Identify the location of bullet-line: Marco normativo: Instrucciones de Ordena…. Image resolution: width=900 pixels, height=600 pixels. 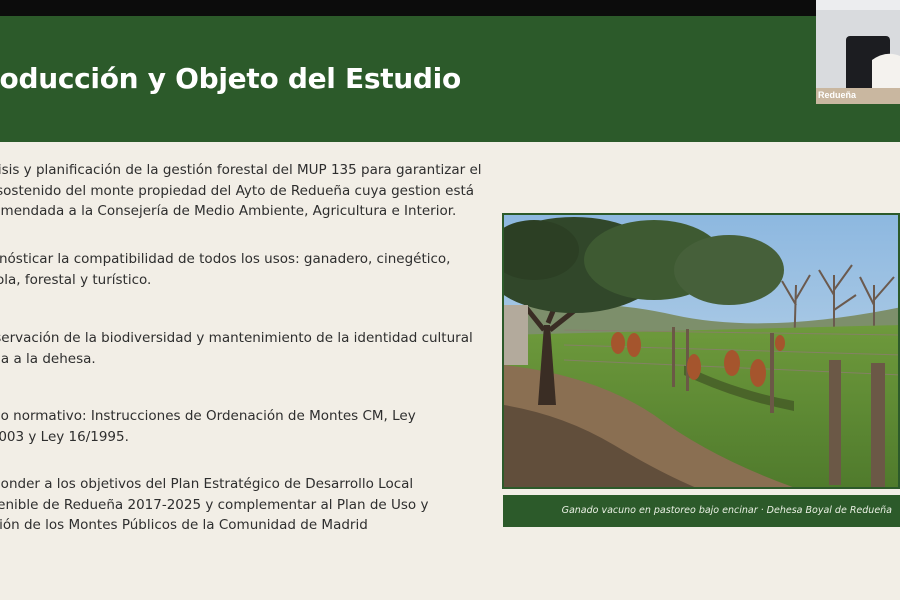
(208, 416).